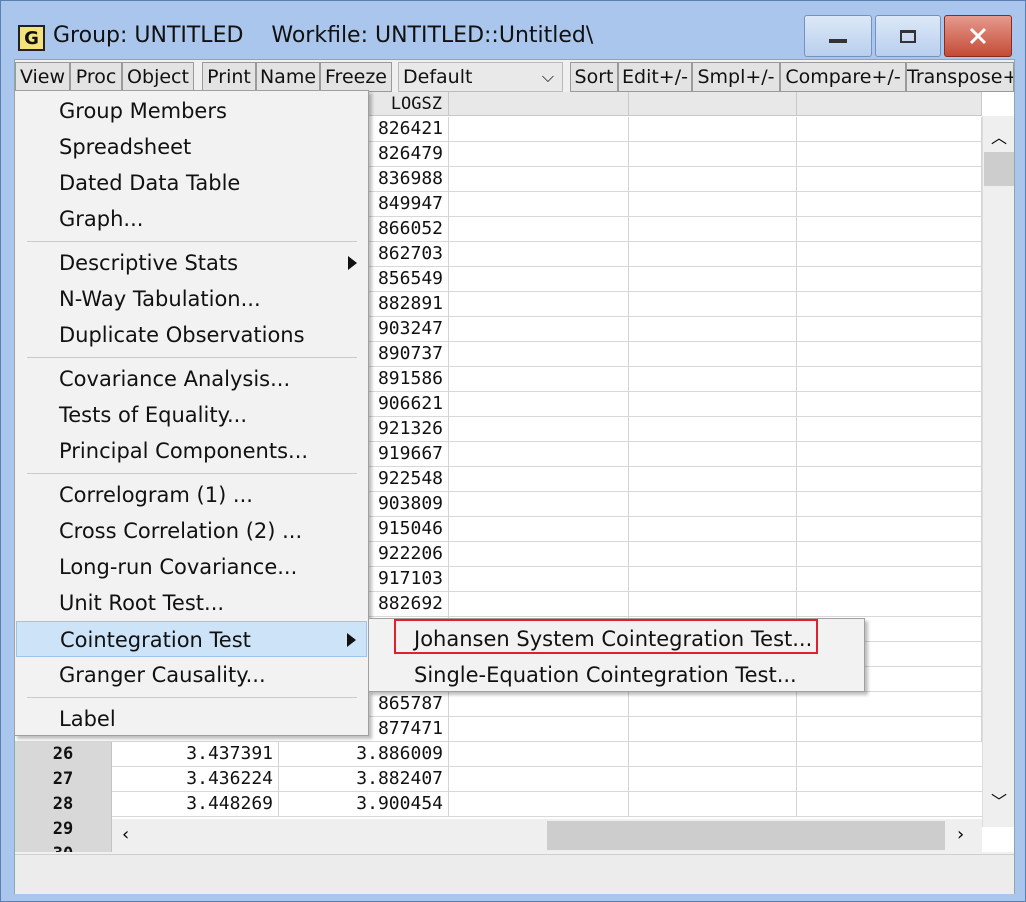  I want to click on table-row: 30, so click(63, 847).